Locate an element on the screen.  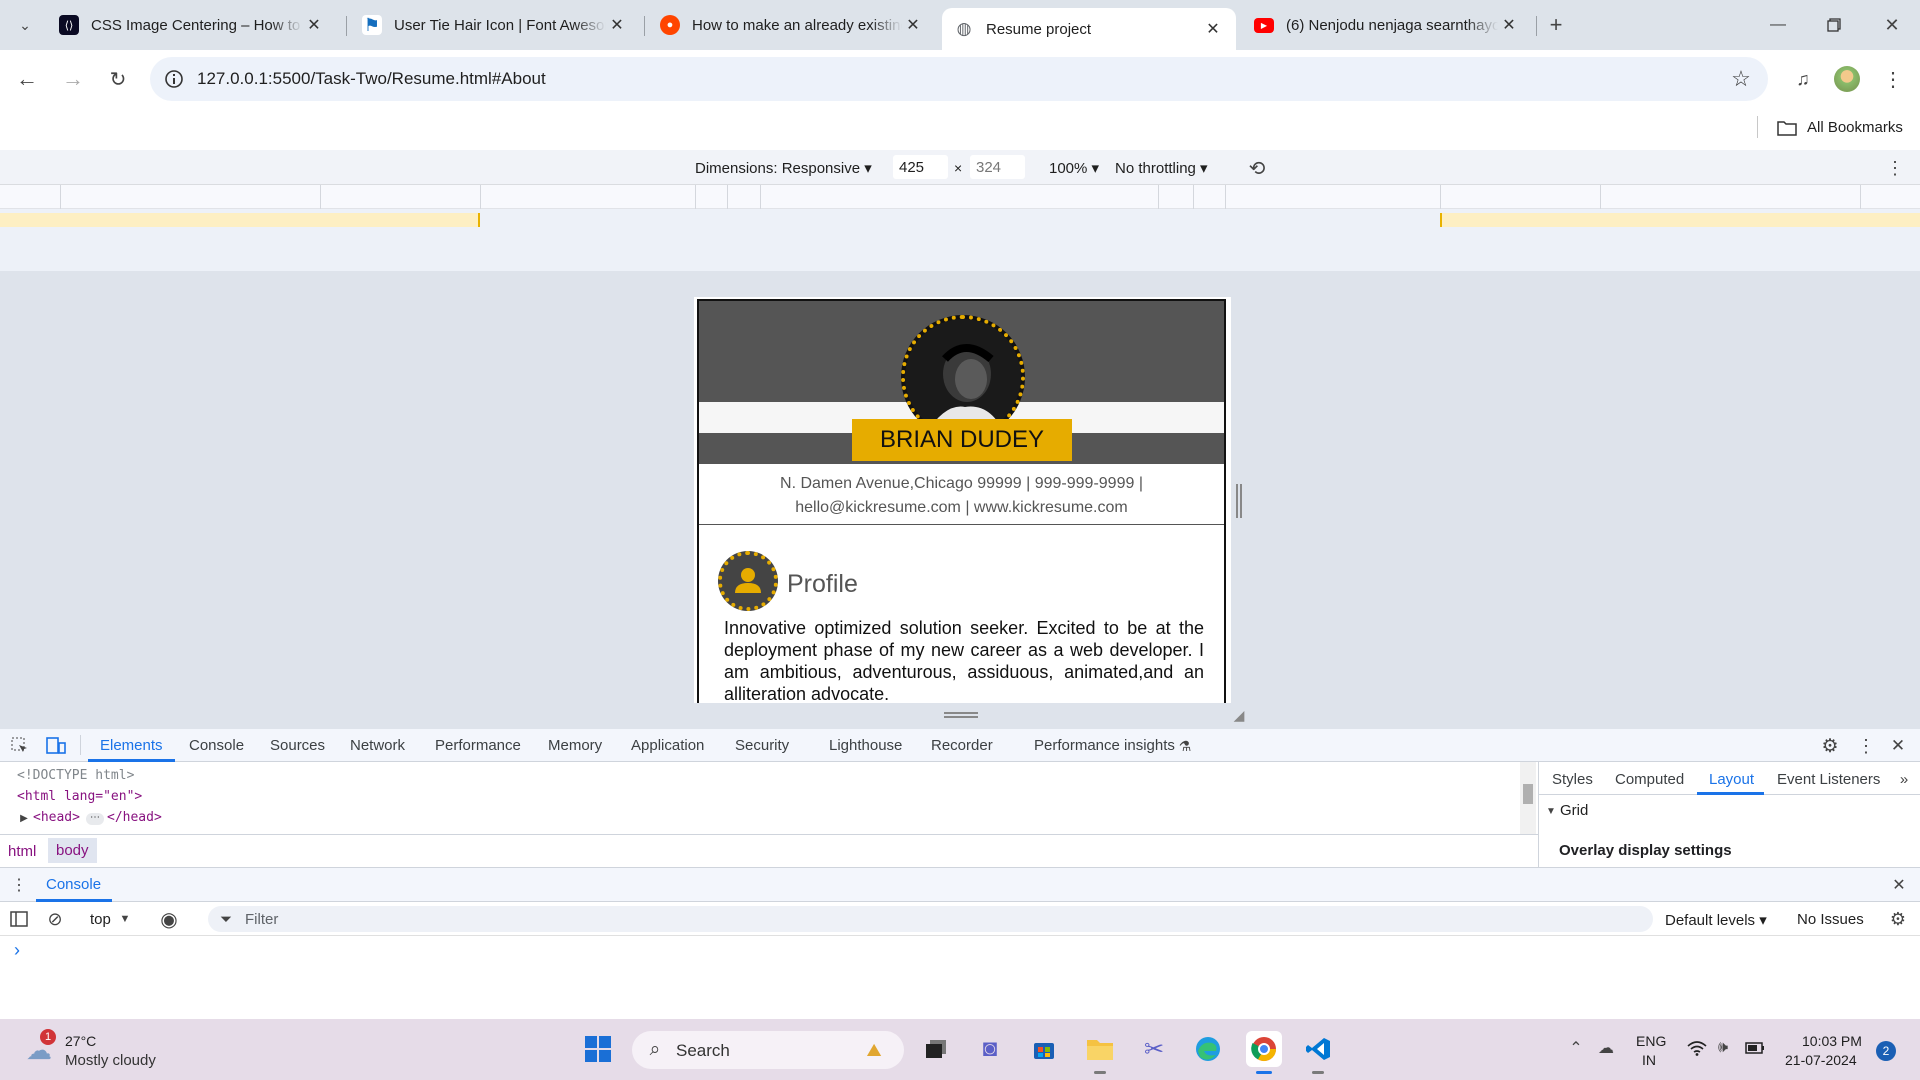
tab-lighthouse: Lighthouse is located at coordinates (865, 745).